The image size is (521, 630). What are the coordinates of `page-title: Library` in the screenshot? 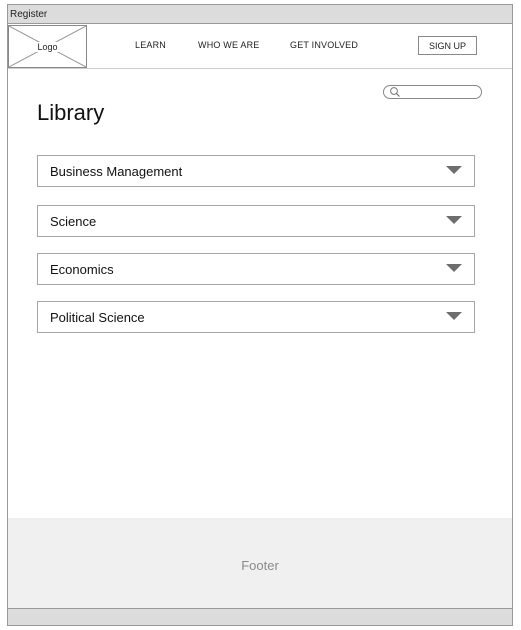 It's located at (71, 112).